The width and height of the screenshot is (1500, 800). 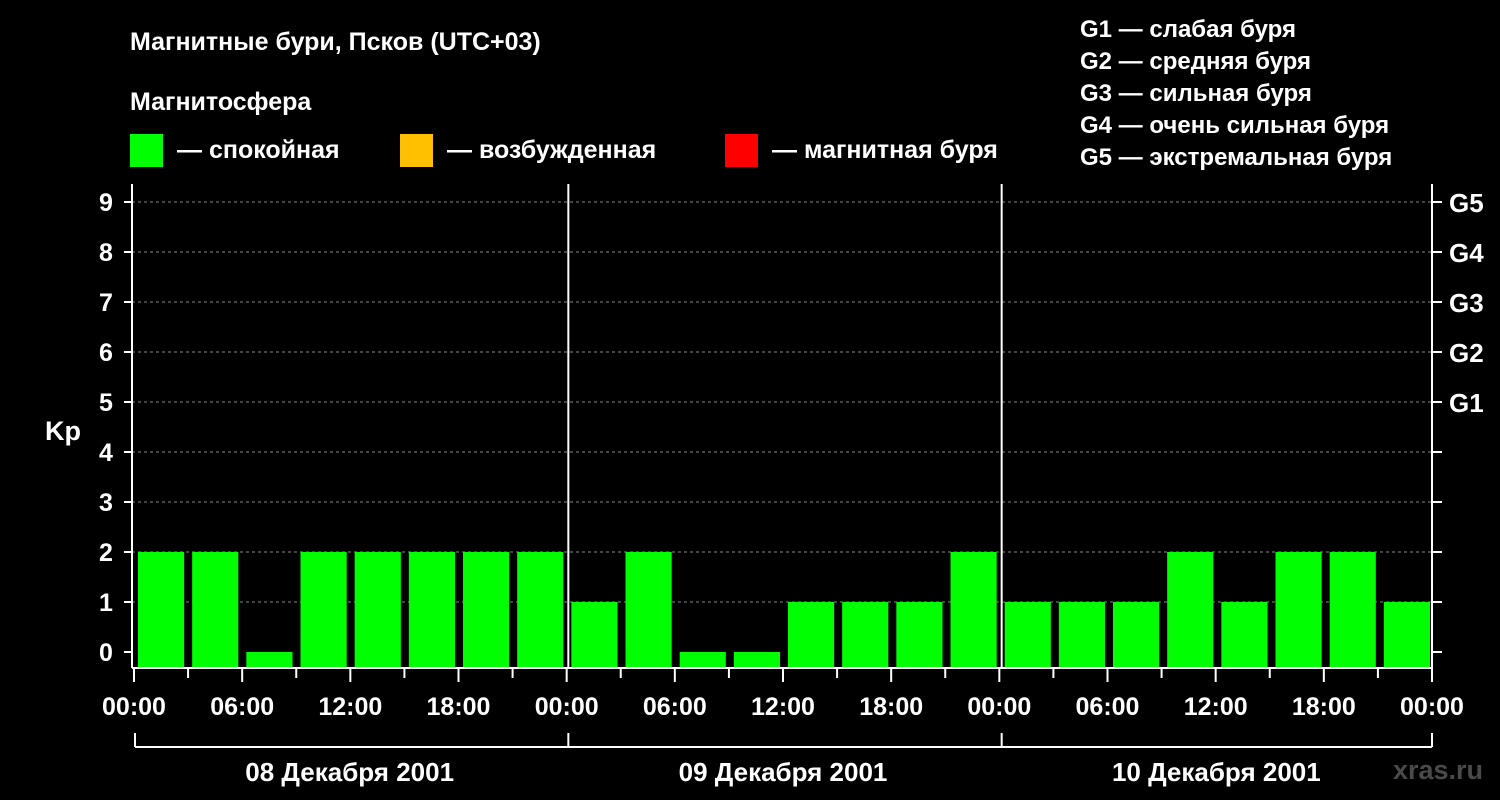 What do you see at coordinates (106, 403) in the screenshot?
I see `y-tick-label: 5` at bounding box center [106, 403].